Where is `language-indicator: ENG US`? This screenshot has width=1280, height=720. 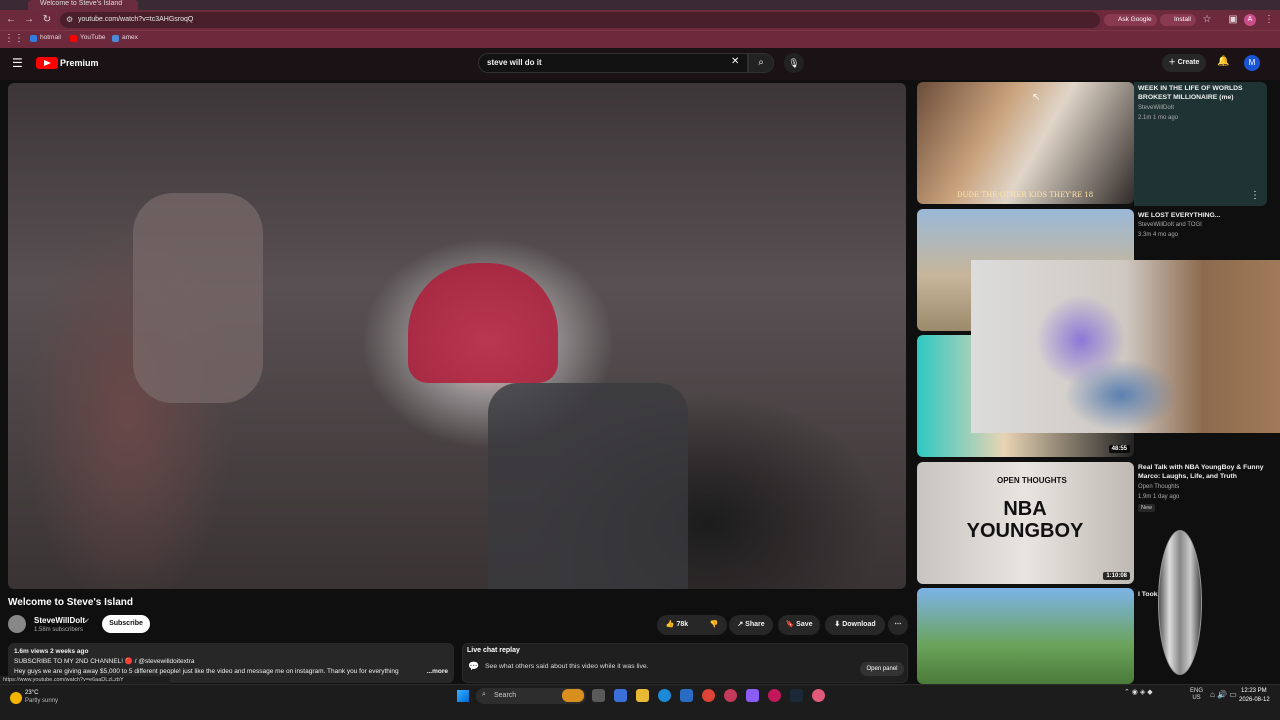
language-indicator: ENG US is located at coordinates (1196, 695).